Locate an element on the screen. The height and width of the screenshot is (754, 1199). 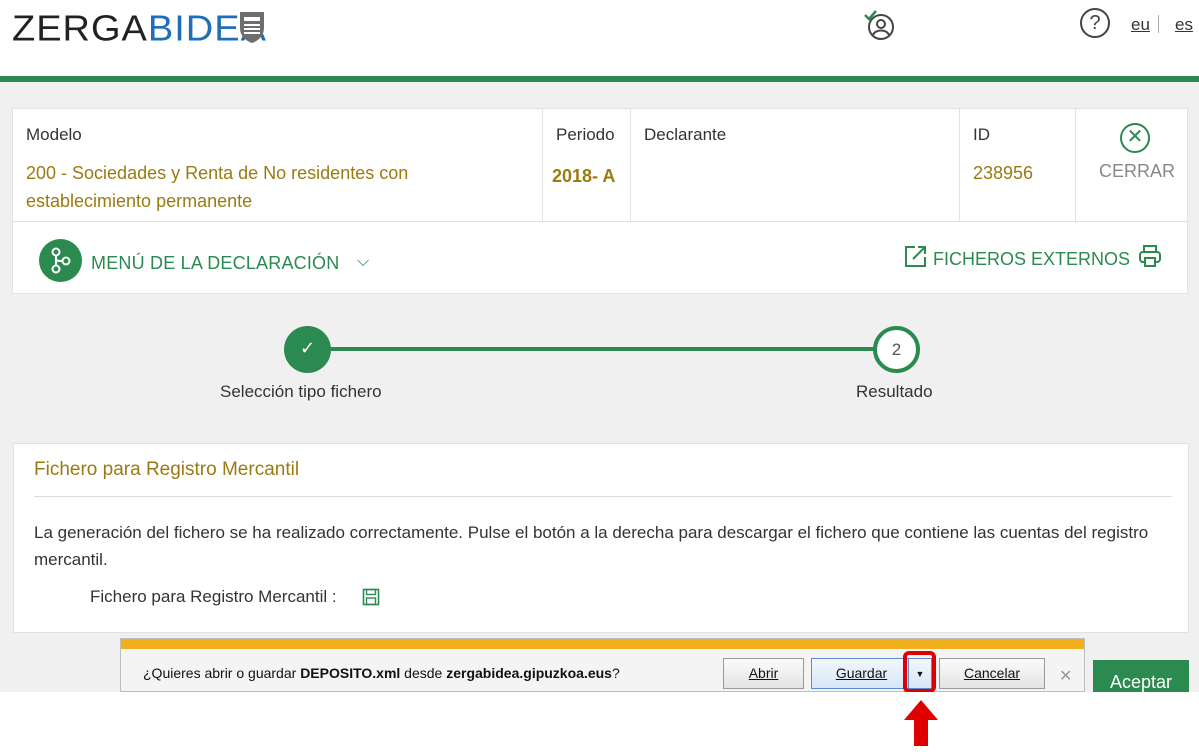
declarante-cell: Declarante is located at coordinates (795, 165).